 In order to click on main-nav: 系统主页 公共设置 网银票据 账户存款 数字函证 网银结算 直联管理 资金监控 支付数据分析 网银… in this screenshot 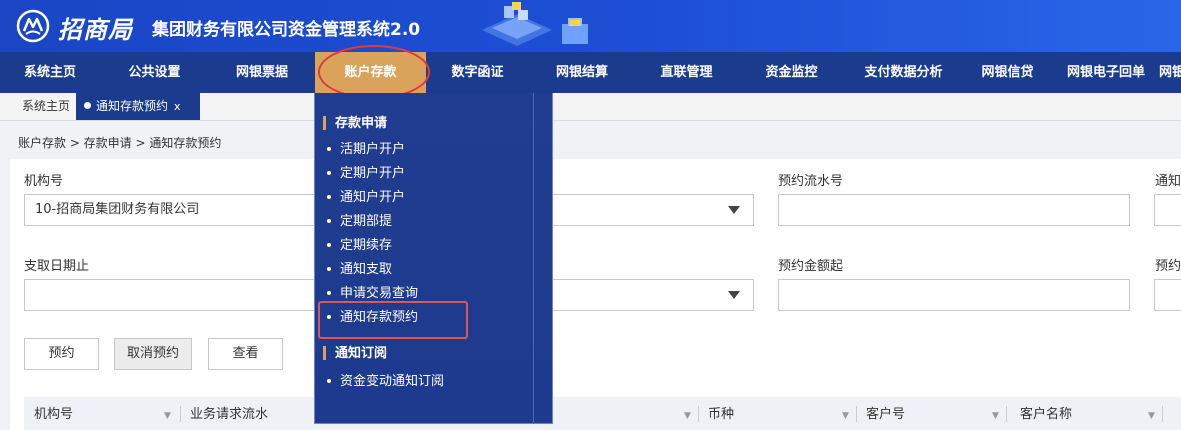, I will do `click(590, 72)`.